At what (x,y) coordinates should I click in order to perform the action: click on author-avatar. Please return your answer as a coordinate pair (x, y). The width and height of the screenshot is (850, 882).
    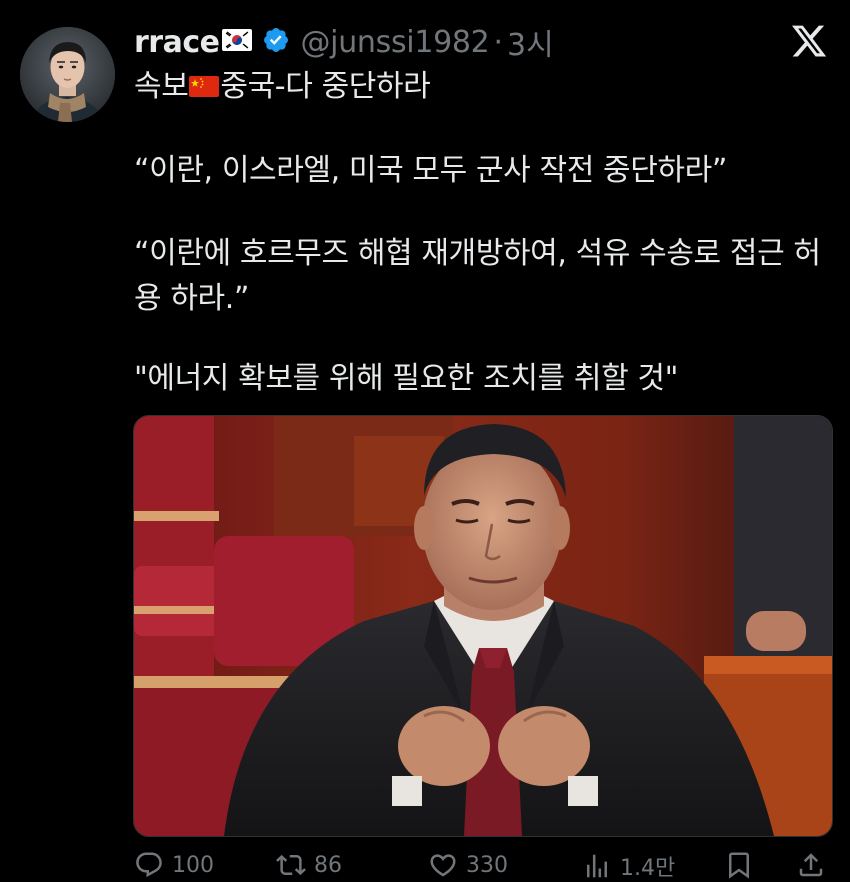
    Looking at the image, I should click on (67, 74).